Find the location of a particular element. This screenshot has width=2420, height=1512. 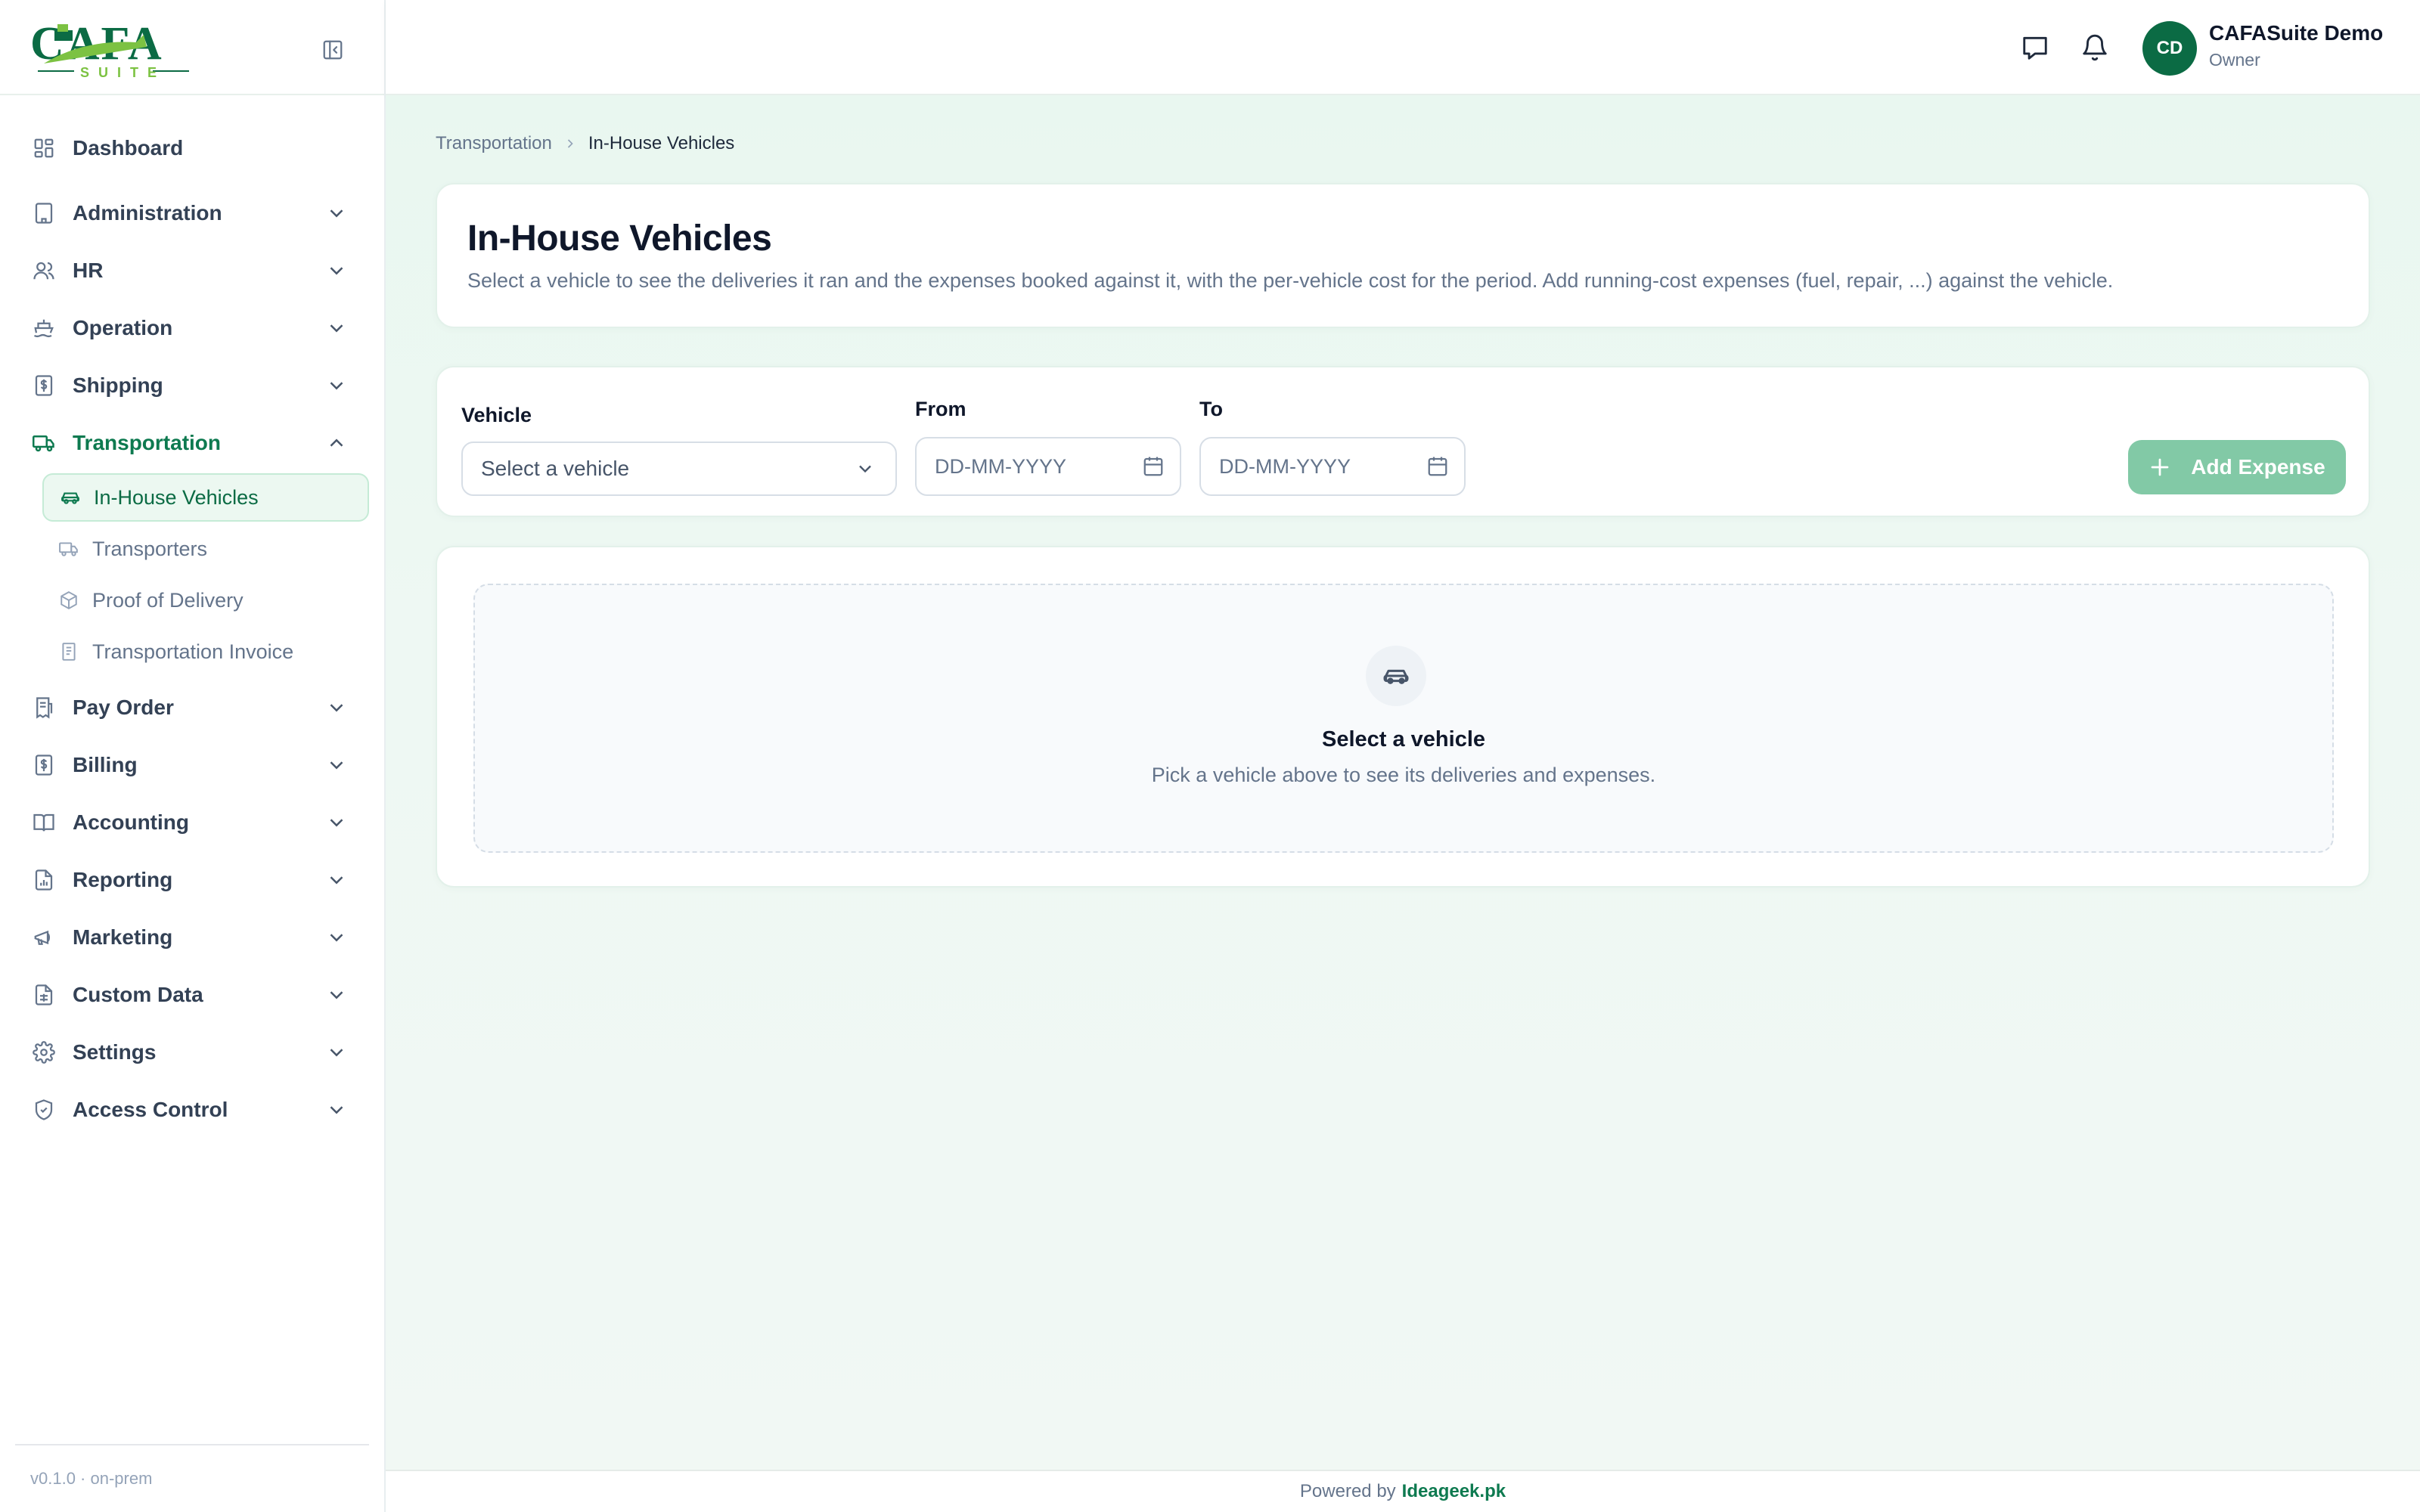

book-icon is located at coordinates (43, 823).